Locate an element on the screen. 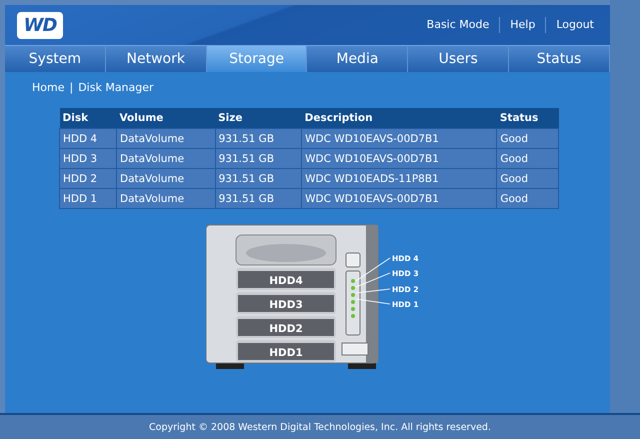  logo: WD is located at coordinates (40, 25).